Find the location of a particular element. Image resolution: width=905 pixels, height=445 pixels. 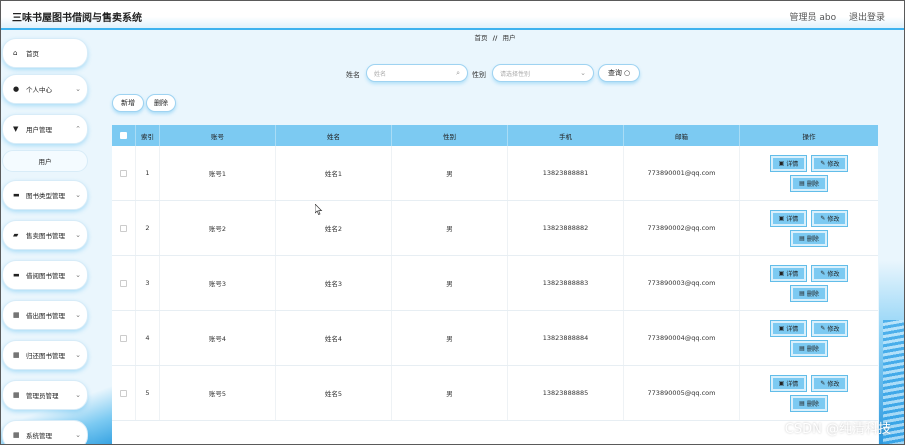

header-account: 账号 is located at coordinates (218, 135).